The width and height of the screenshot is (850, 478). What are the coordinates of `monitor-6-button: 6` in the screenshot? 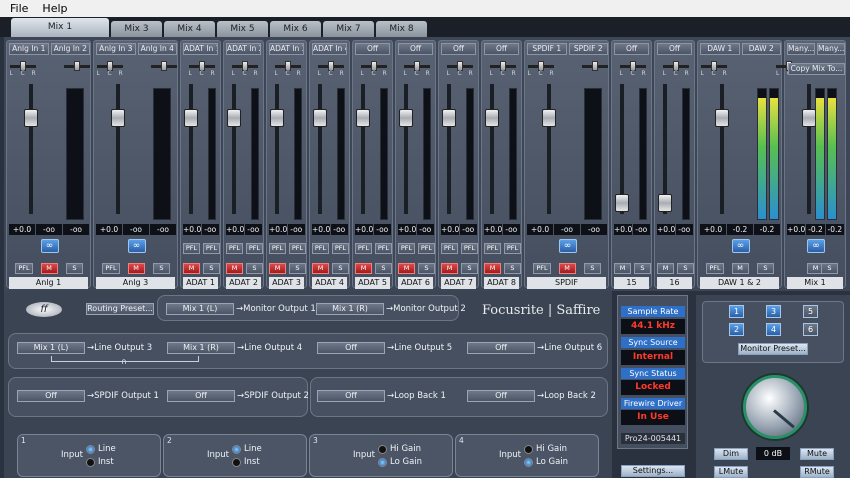 It's located at (810, 329).